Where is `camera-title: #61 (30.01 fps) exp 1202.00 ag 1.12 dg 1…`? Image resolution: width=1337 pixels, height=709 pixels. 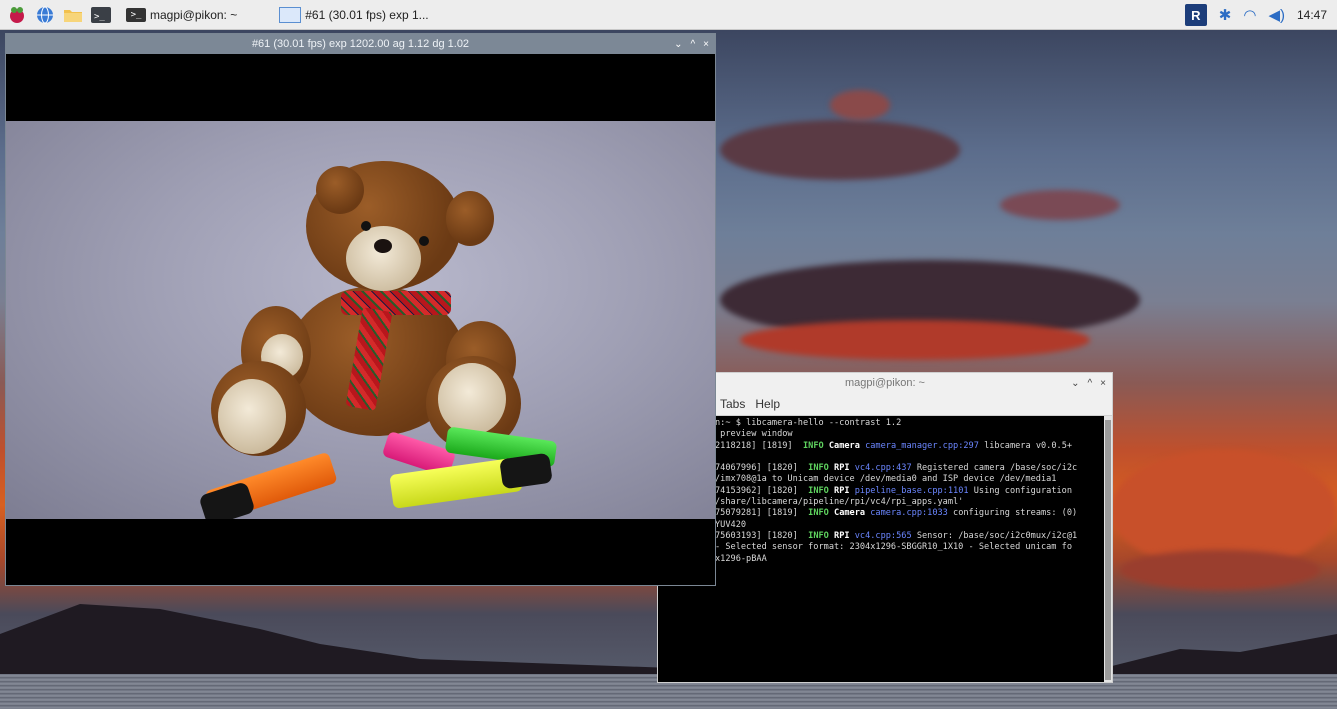
camera-title: #61 (30.01 fps) exp 1202.00 ag 1.12 dg 1… is located at coordinates (360, 44).